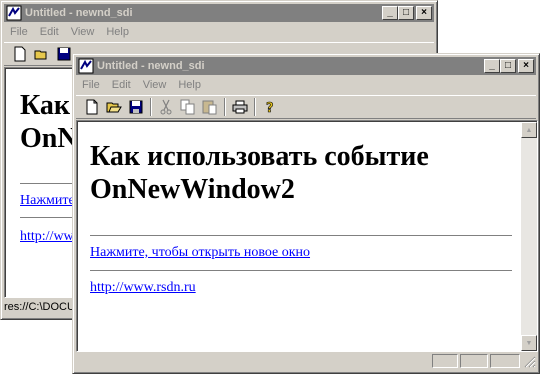 The image size is (540, 374). I want to click on save-icon, so click(136, 107).